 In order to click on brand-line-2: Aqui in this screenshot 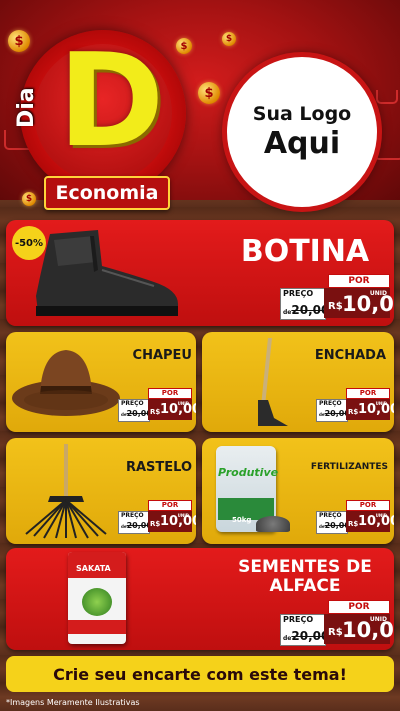, I will do `click(302, 143)`.